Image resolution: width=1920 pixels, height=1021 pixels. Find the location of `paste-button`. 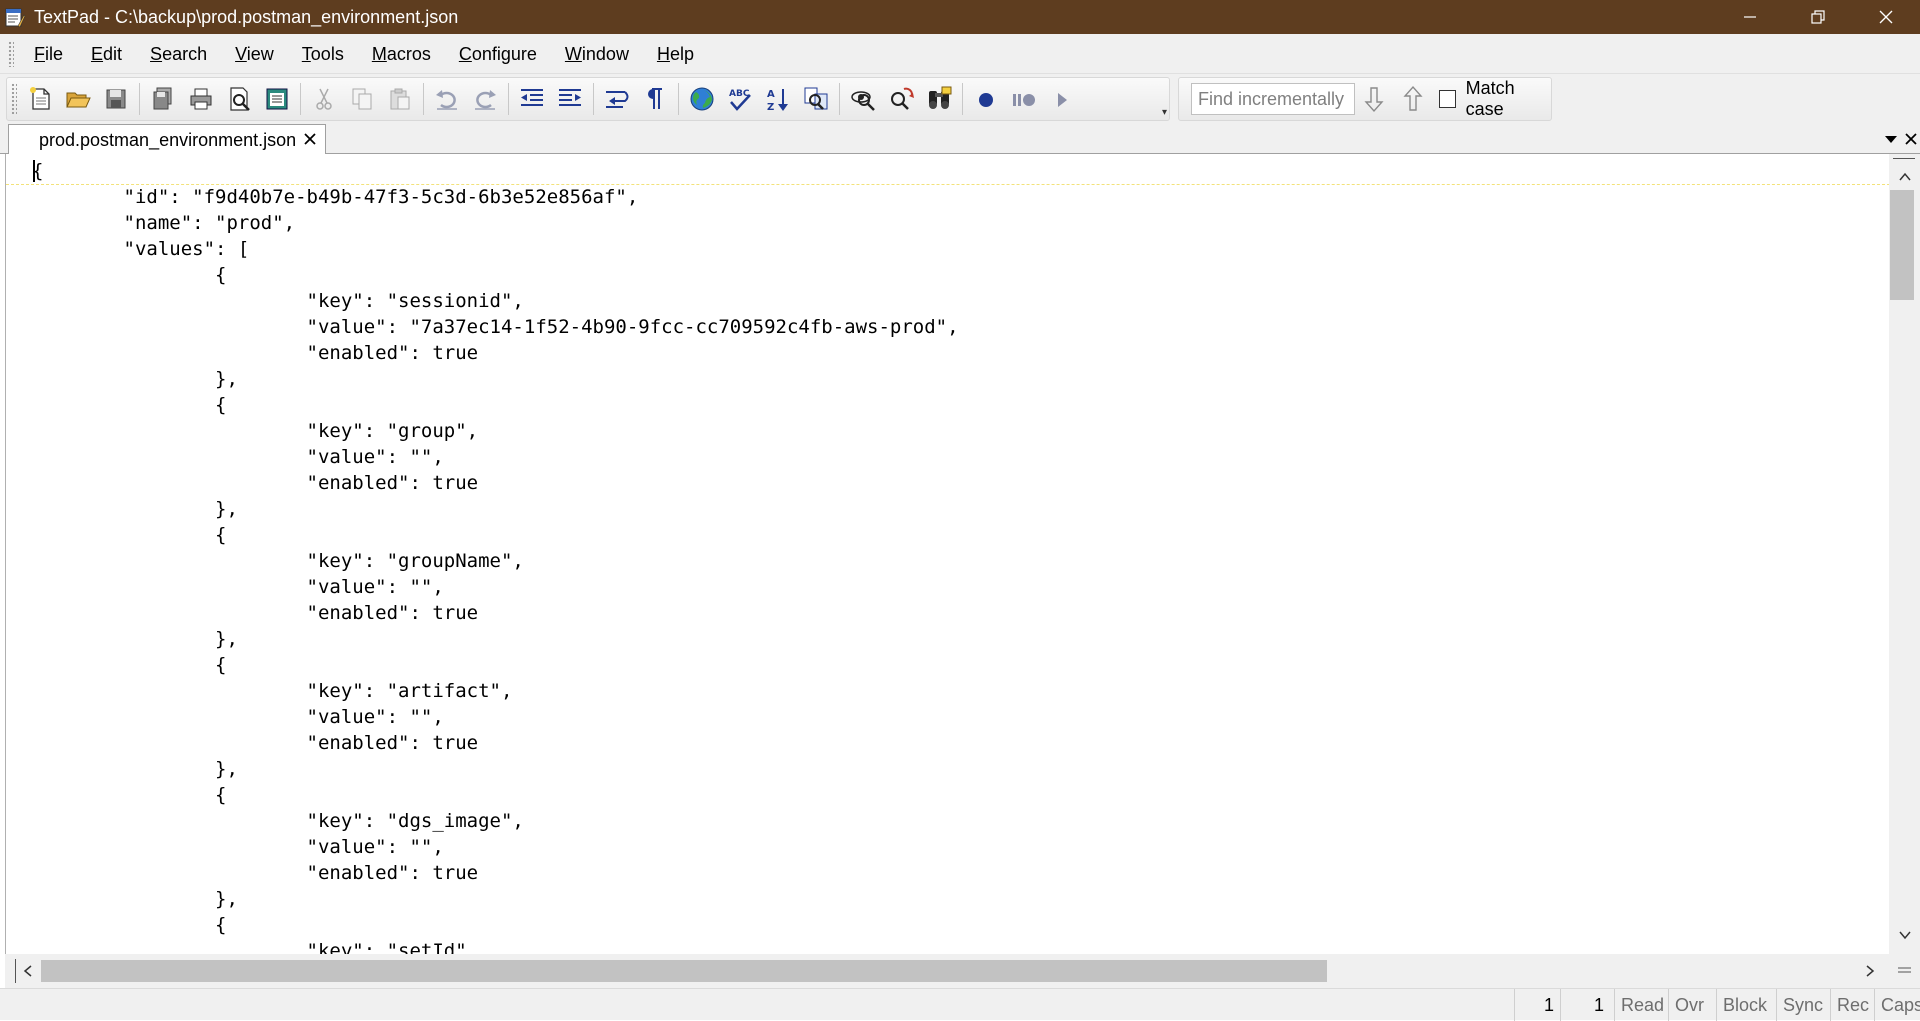

paste-button is located at coordinates (400, 99).